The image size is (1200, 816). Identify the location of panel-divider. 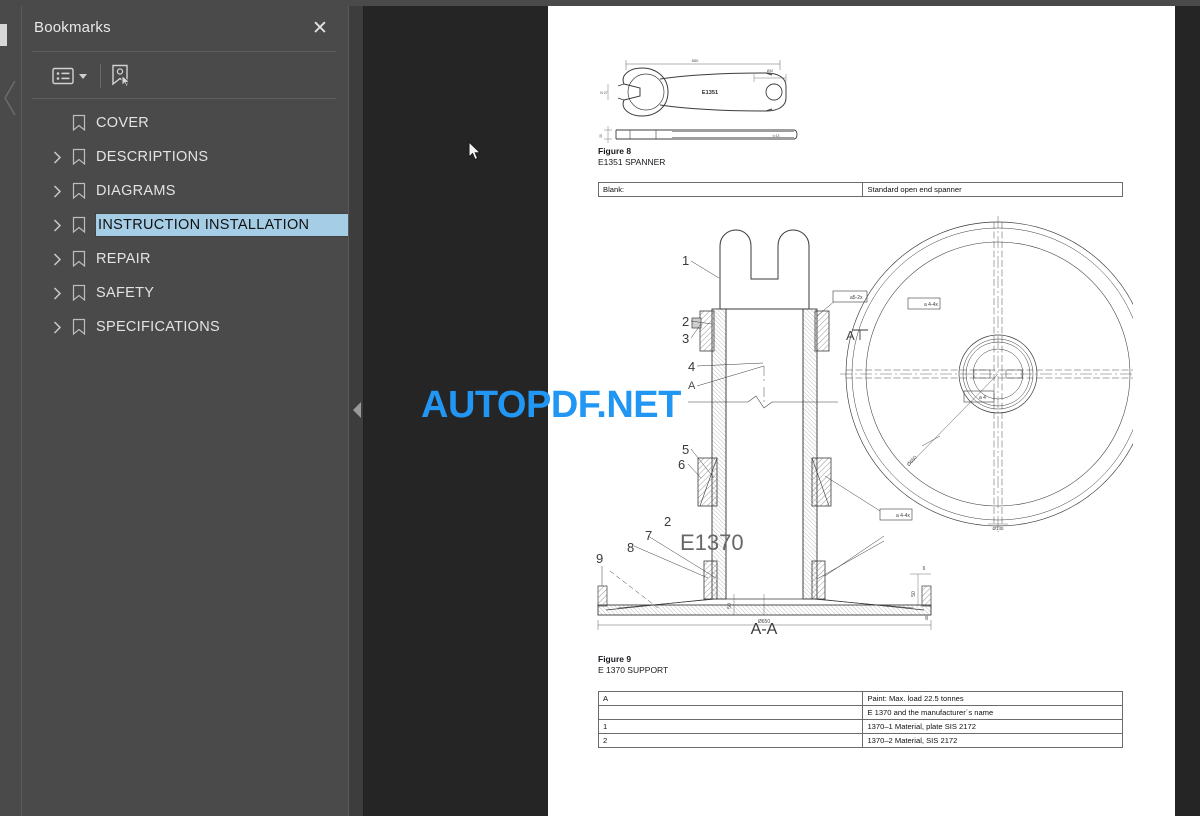
(356, 411).